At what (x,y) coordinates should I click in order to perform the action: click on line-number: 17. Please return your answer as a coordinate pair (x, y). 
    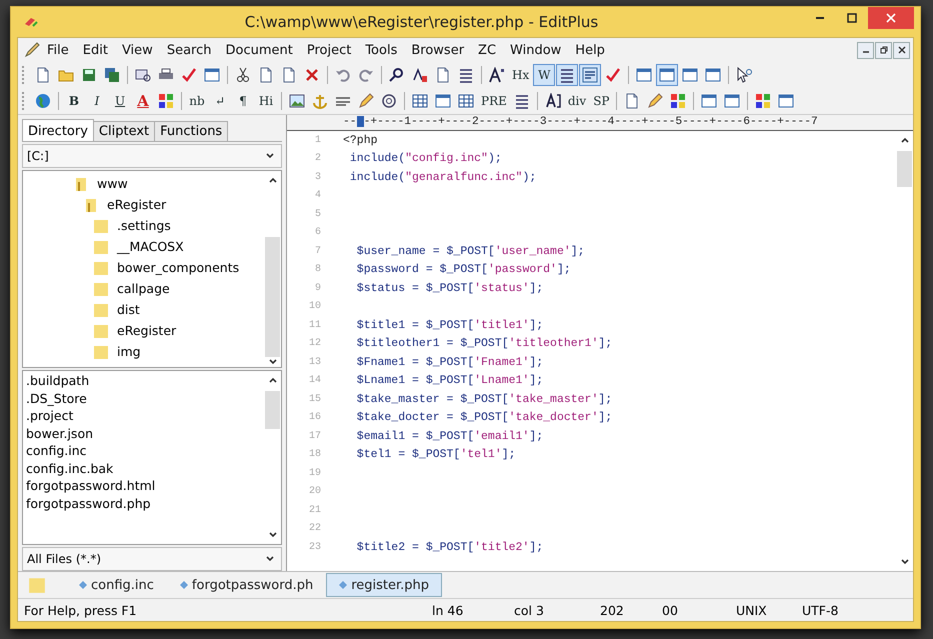
    Looking at the image, I should click on (314, 436).